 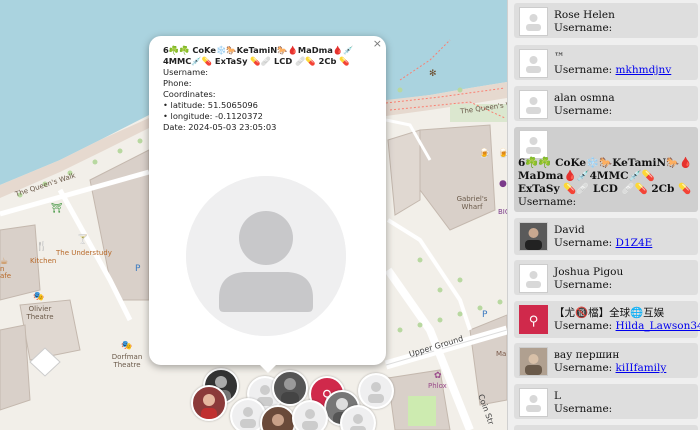 I want to click on user-card: ⚲ 【尤🔞檔】全球🌐互娱 Username: Hilda_Lawson34, so click(x=607, y=319).